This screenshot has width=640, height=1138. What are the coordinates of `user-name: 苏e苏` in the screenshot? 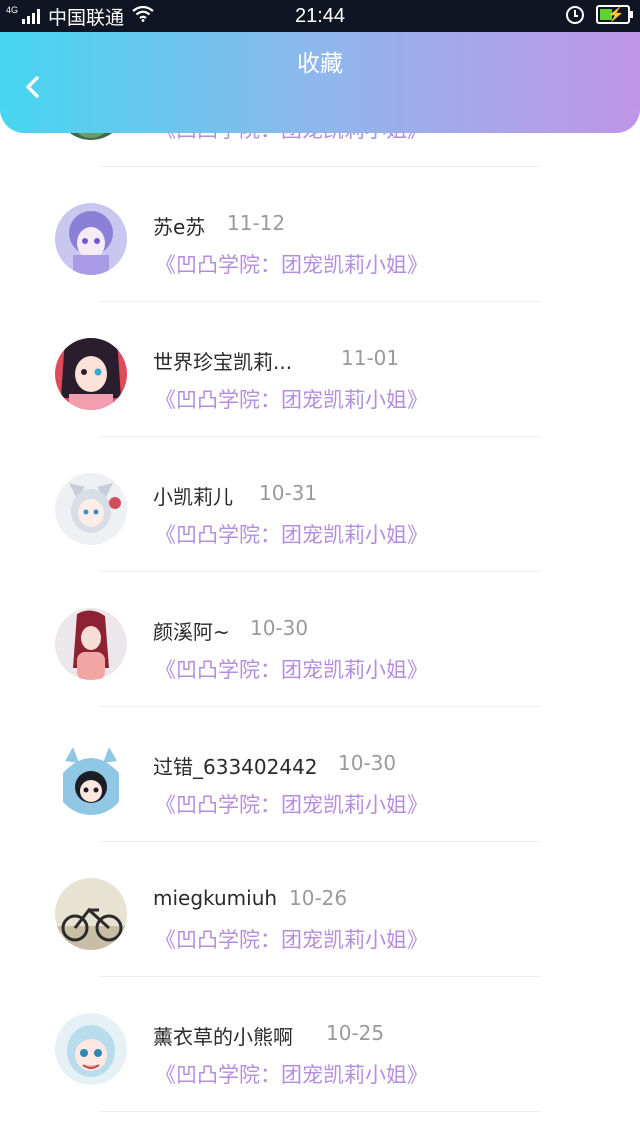 It's located at (179, 227).